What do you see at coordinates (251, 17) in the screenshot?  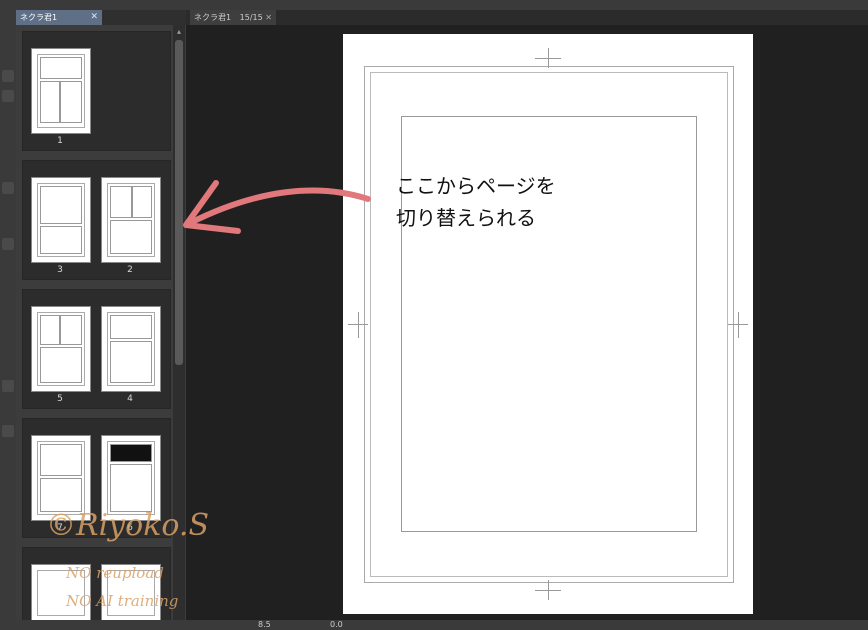 I see `canvas-tab-page: 15/15` at bounding box center [251, 17].